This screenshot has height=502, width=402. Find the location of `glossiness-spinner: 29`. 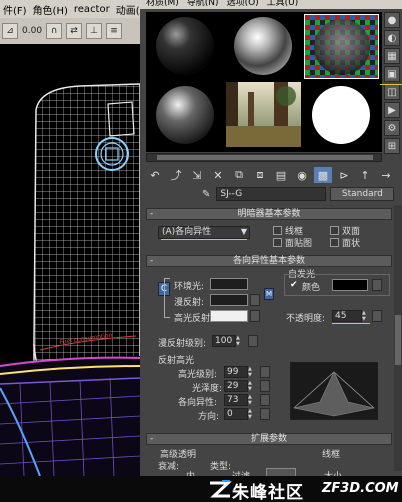

glossiness-spinner: 29 is located at coordinates (236, 386).